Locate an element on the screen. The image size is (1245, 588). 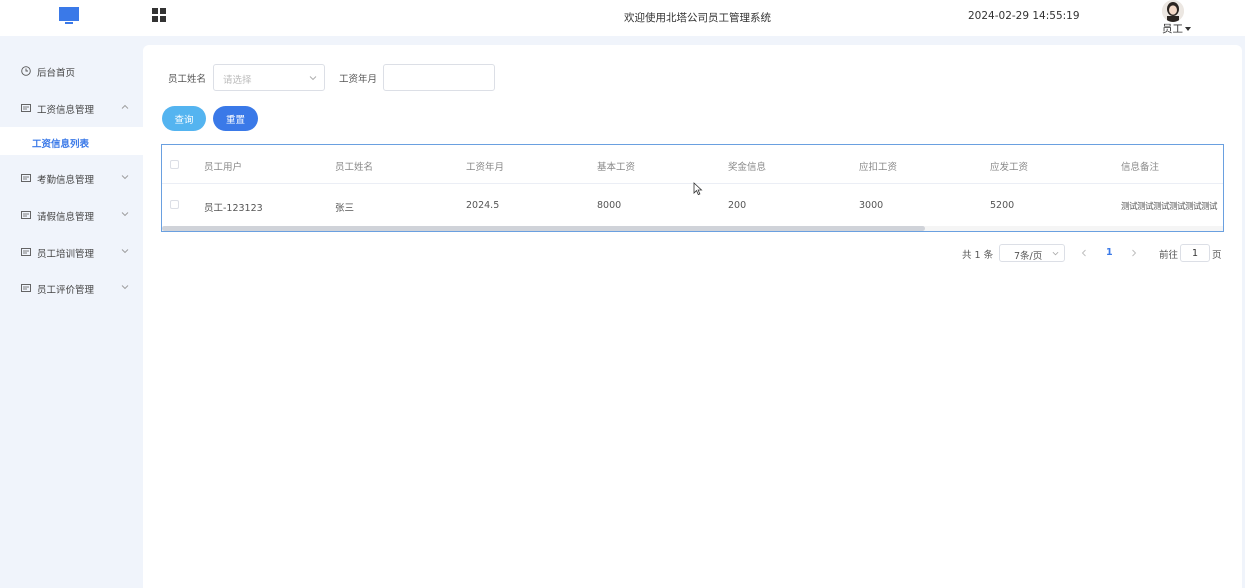
employee-name-select: 请选择 is located at coordinates (269, 77).